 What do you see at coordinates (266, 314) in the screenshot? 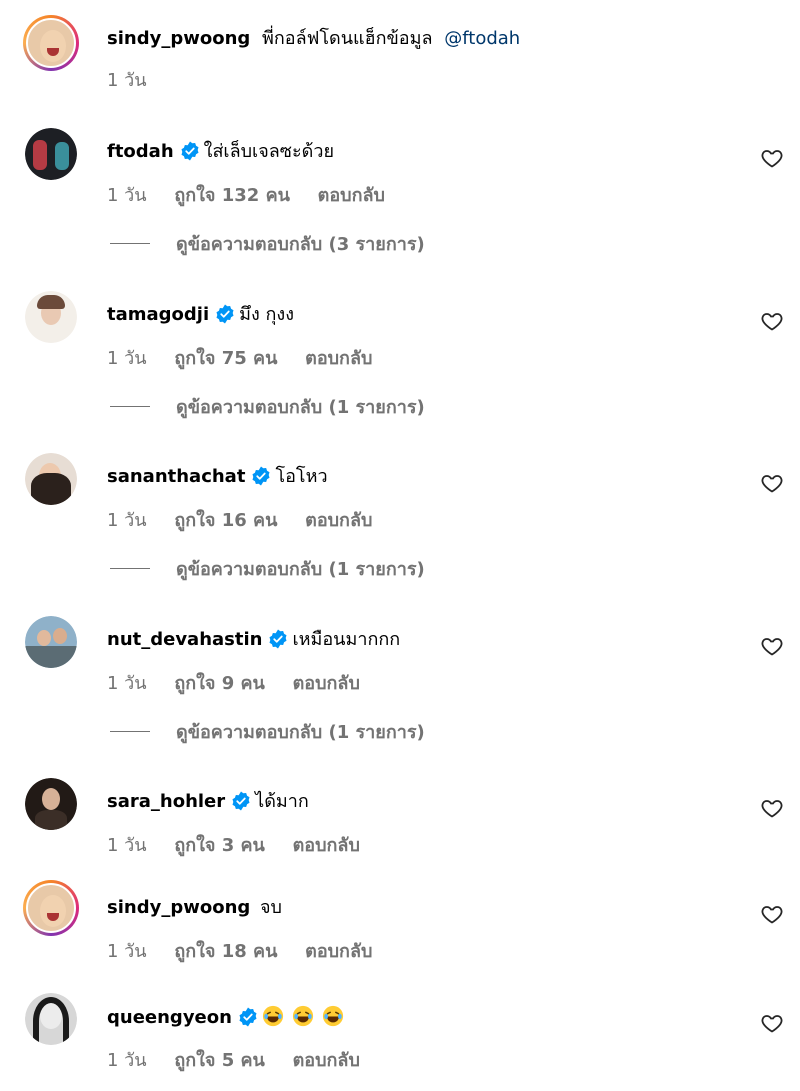
I see `comment-text: มึง กุงง` at bounding box center [266, 314].